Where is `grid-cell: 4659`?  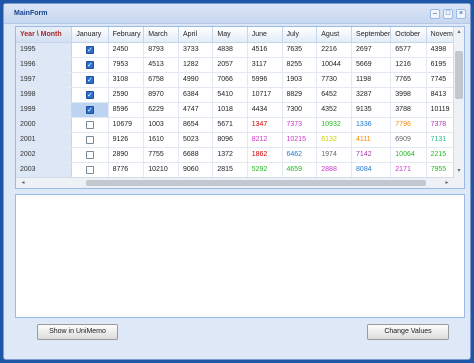 grid-cell: 4659 is located at coordinates (300, 170).